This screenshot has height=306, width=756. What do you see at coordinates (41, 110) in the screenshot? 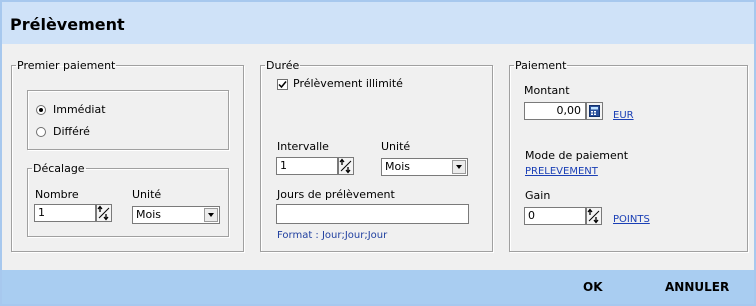
I see `radio-immediat` at bounding box center [41, 110].